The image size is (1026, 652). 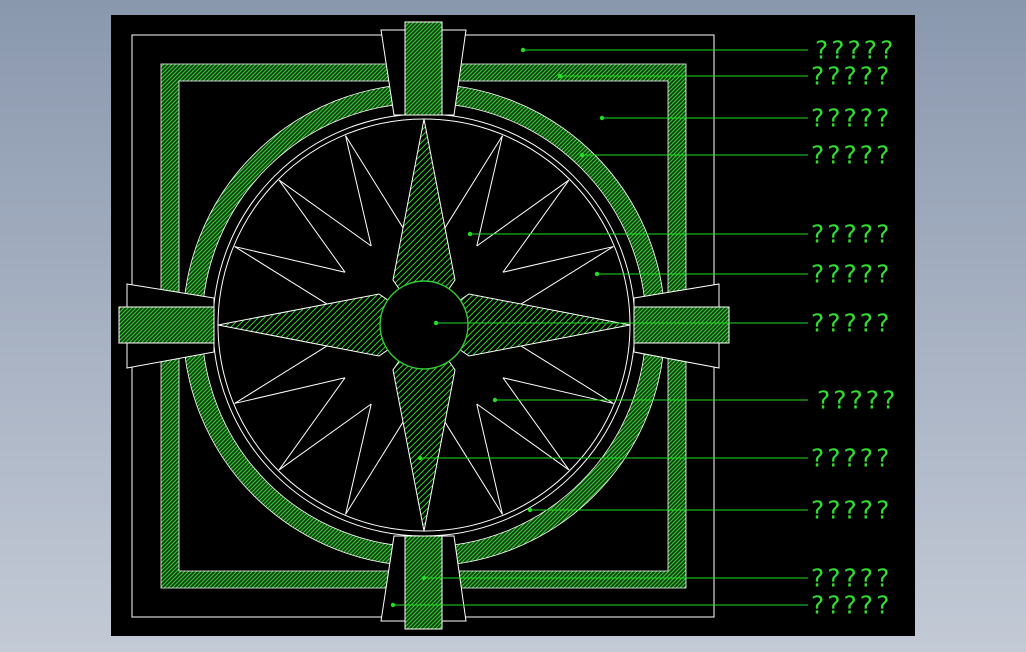 What do you see at coordinates (681, 325) in the screenshot?
I see `right-block` at bounding box center [681, 325].